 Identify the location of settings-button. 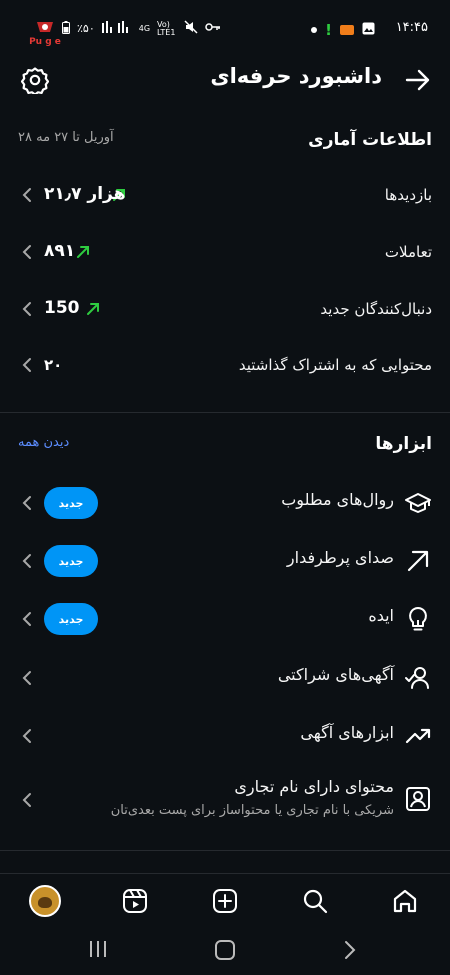
(35, 82).